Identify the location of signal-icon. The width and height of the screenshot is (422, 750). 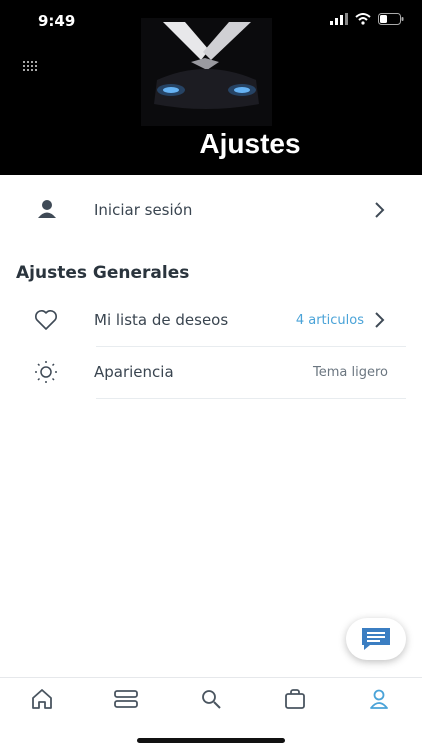
(339, 19).